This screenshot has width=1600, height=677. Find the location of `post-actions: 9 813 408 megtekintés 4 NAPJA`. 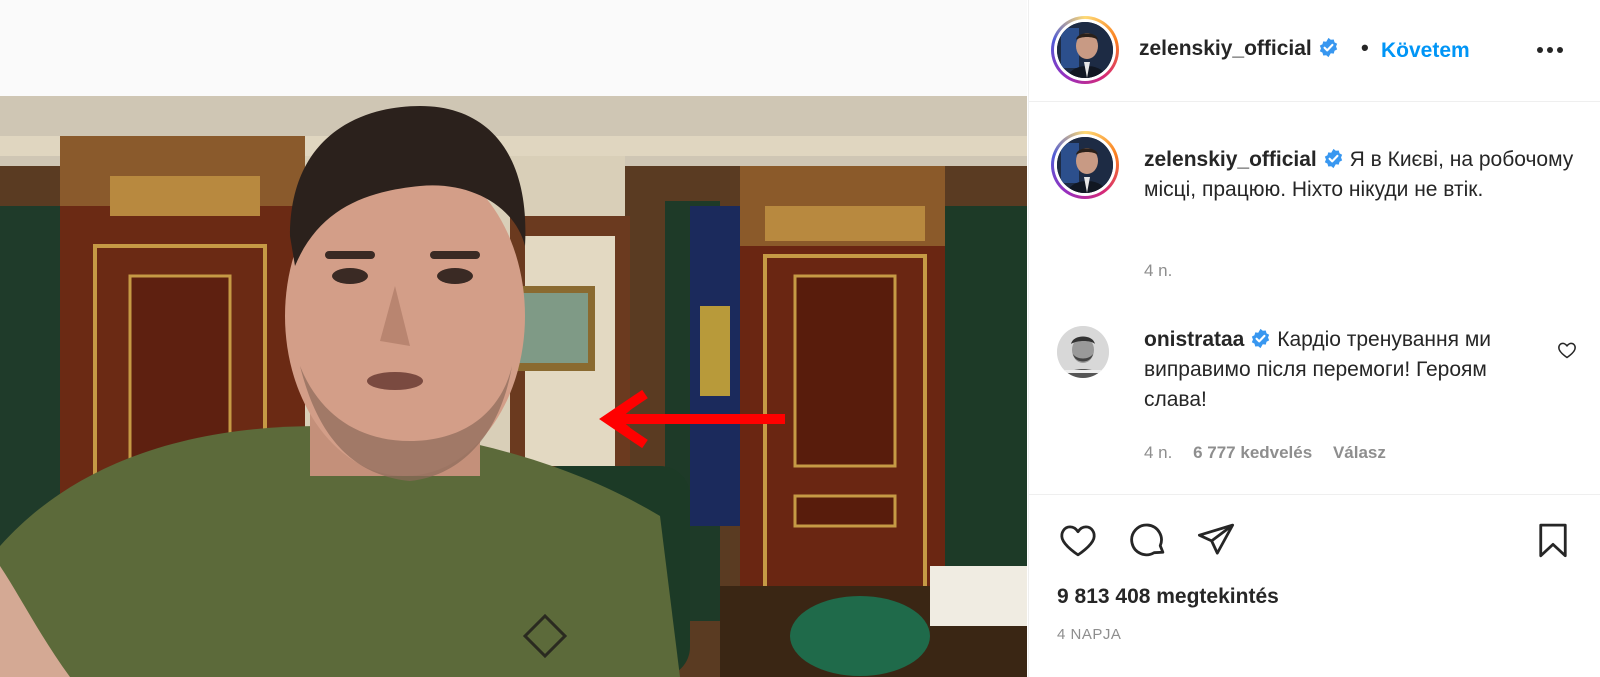

post-actions: 9 813 408 megtekintés 4 NAPJA is located at coordinates (1314, 585).